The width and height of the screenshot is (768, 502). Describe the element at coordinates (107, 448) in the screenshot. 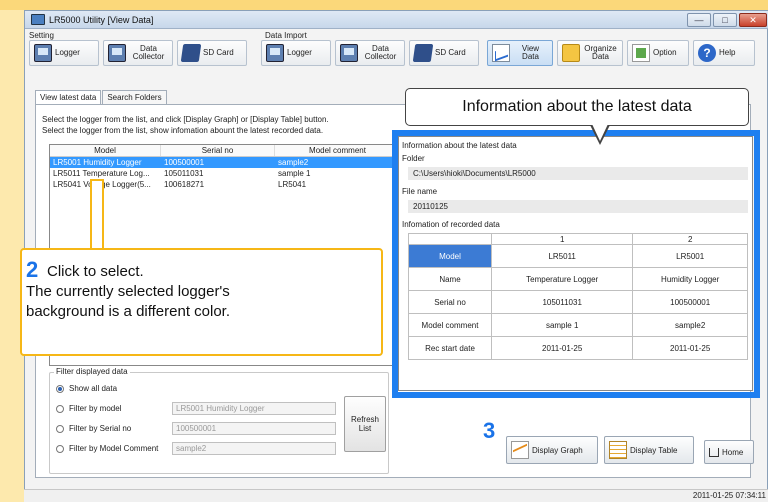

I see `filter-comment-radio: Filter by Model Comment` at that location.